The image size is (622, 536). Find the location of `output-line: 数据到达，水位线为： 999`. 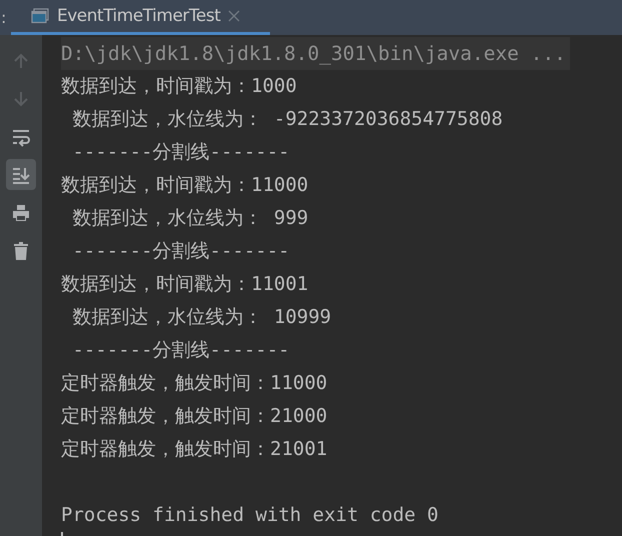

output-line: 数据到达，水位线为： 999 is located at coordinates (190, 218).